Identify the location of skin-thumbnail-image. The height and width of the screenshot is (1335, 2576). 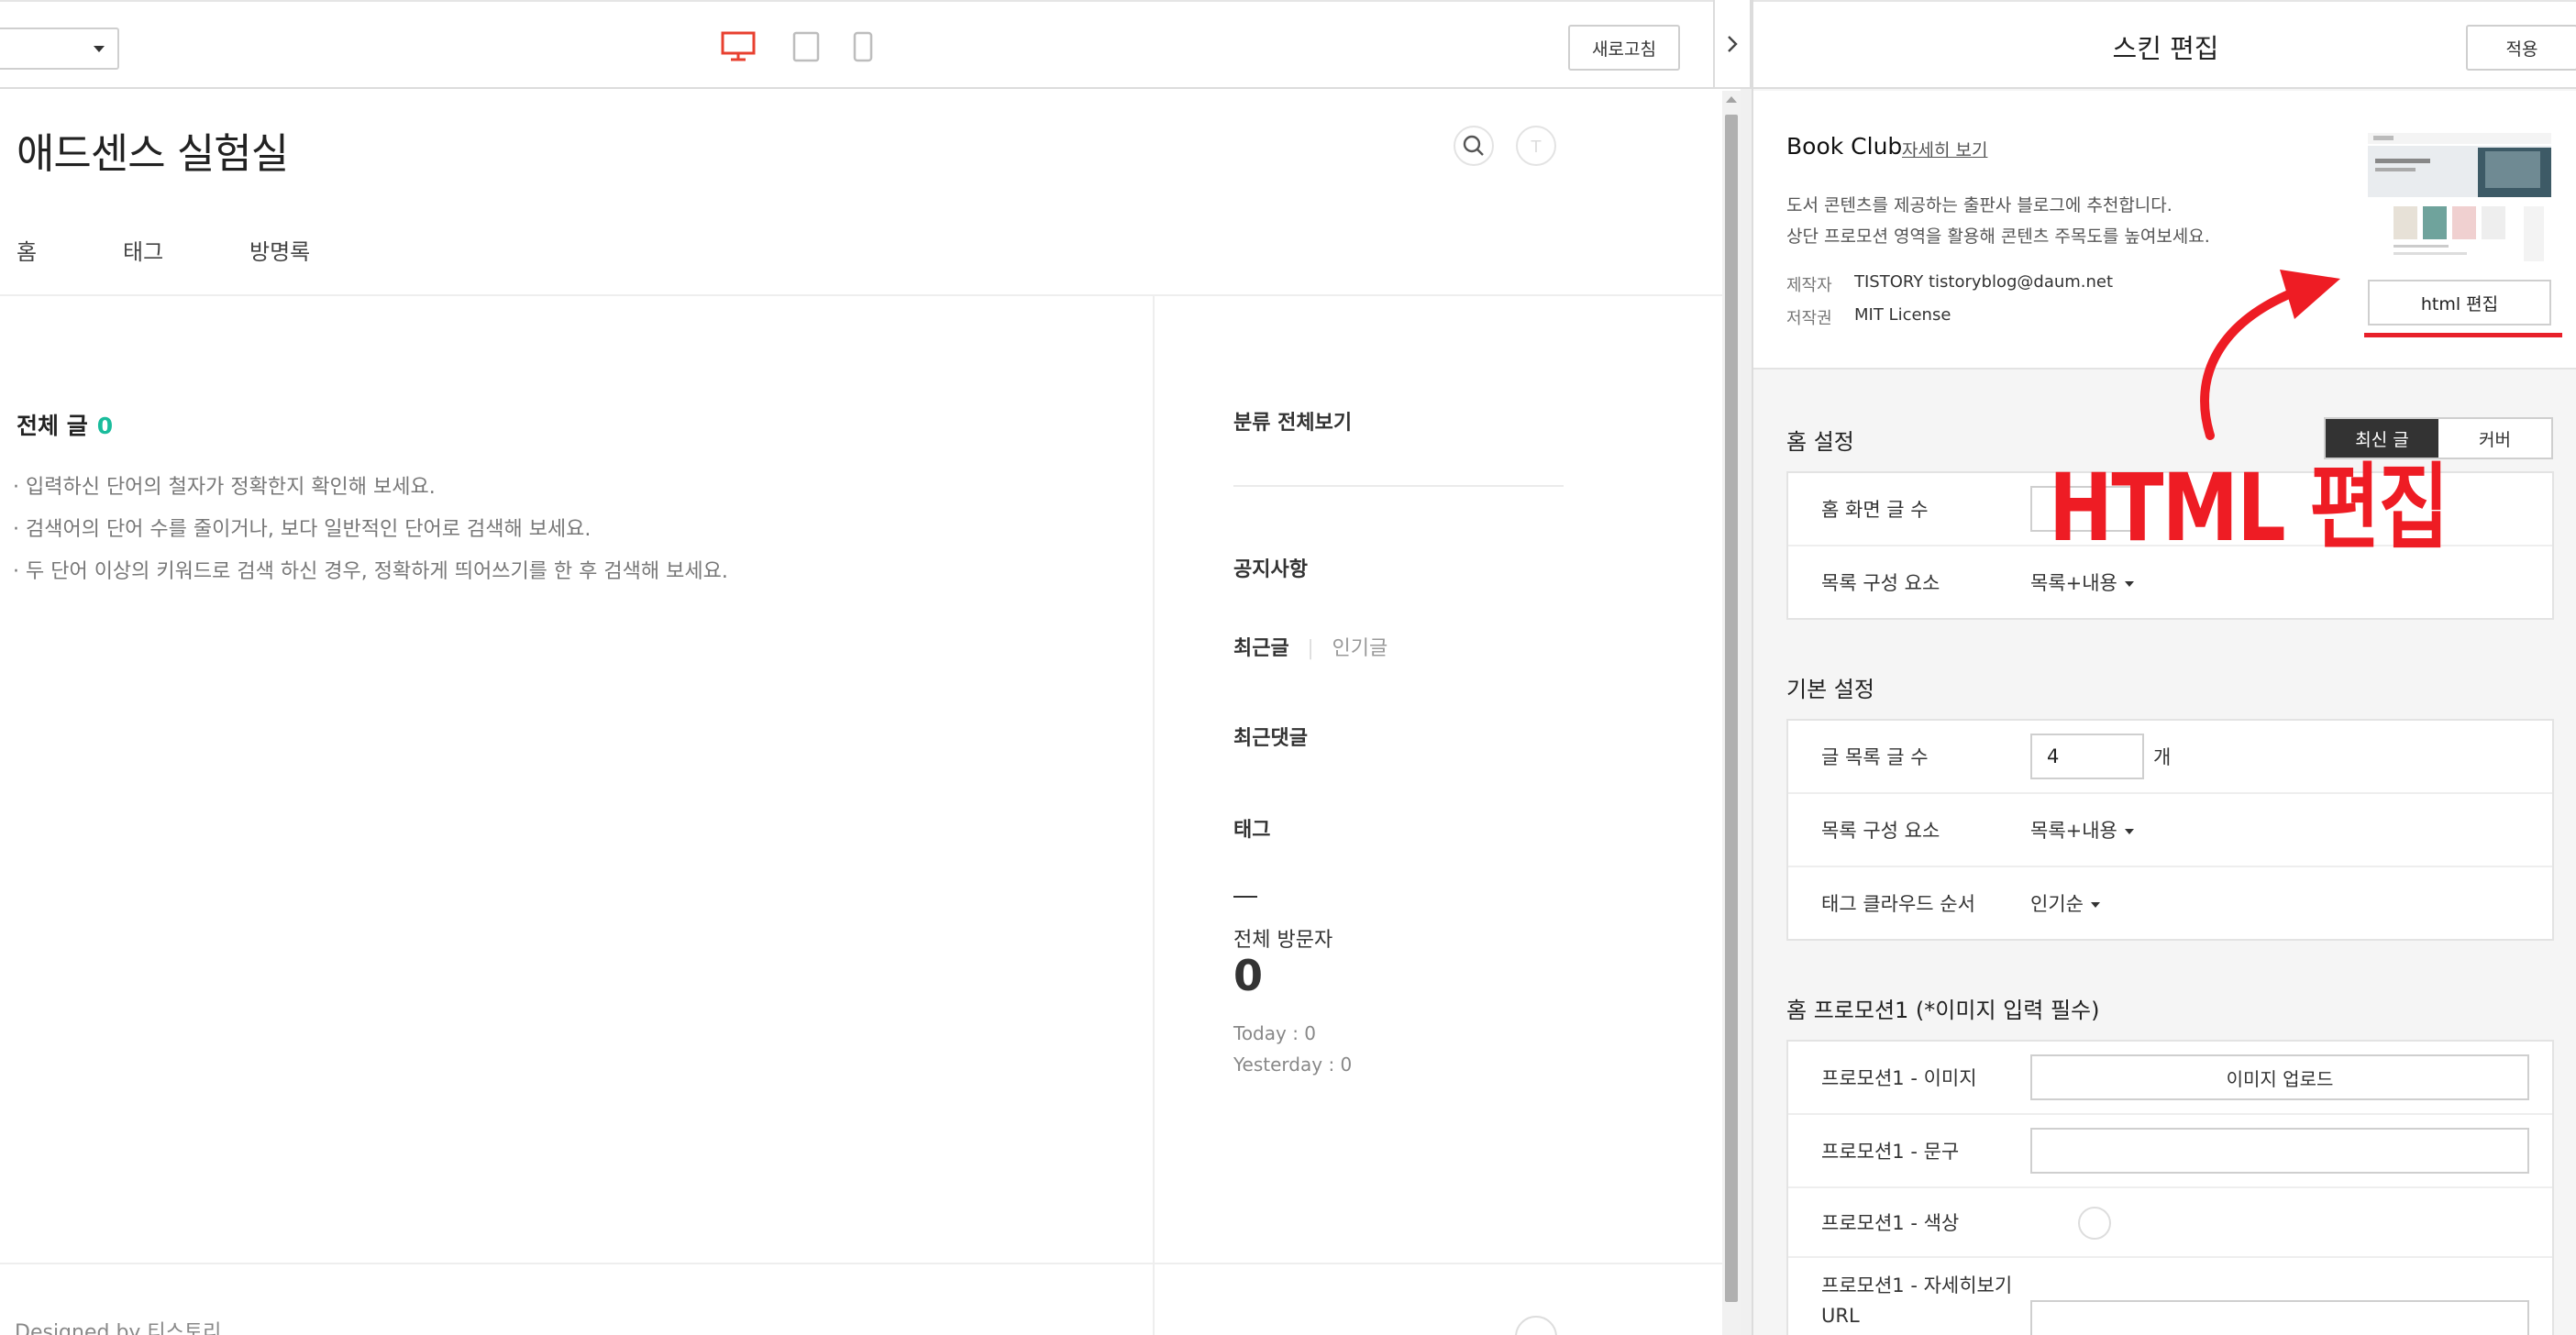
(2459, 201).